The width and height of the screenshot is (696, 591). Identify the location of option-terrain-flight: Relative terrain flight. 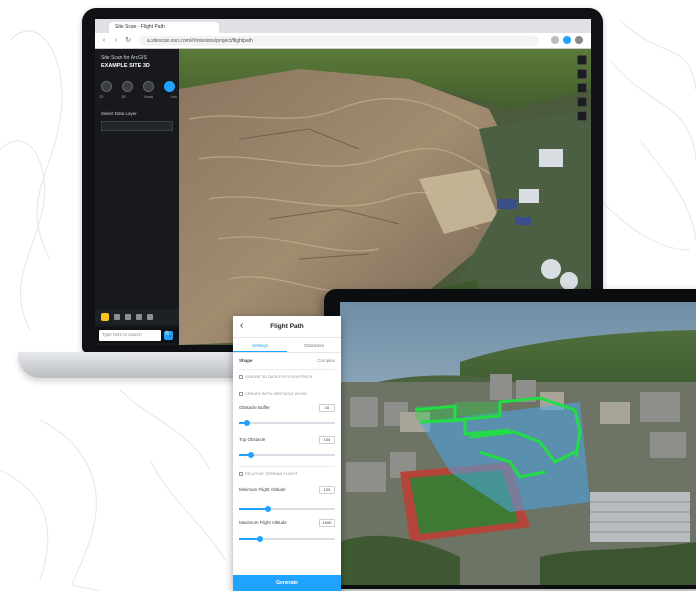
(287, 474).